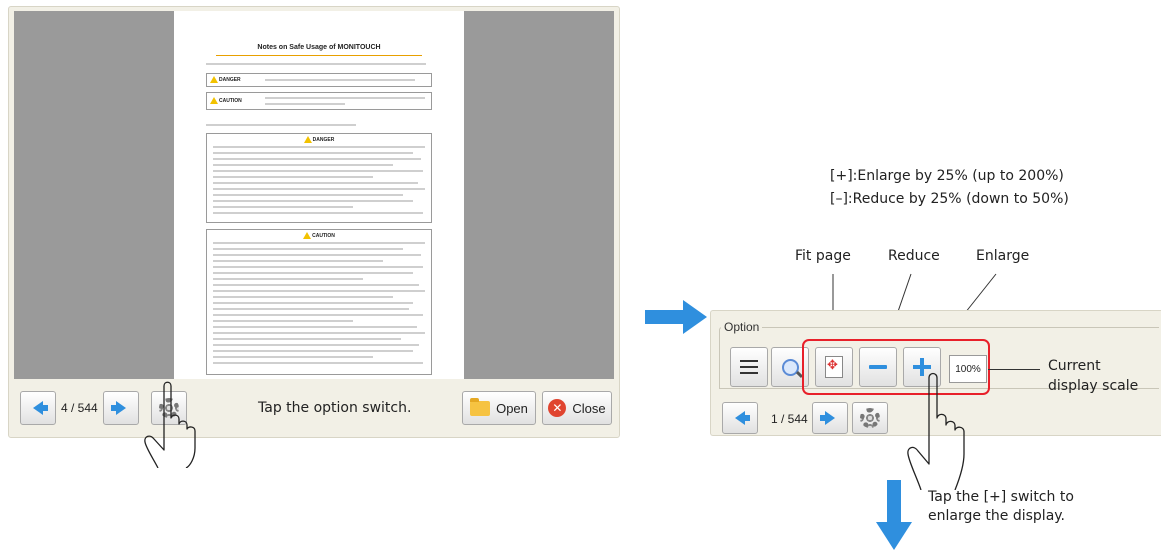 The image size is (1161, 550). What do you see at coordinates (1014, 369) in the screenshot?
I see `scale-callout-line` at bounding box center [1014, 369].